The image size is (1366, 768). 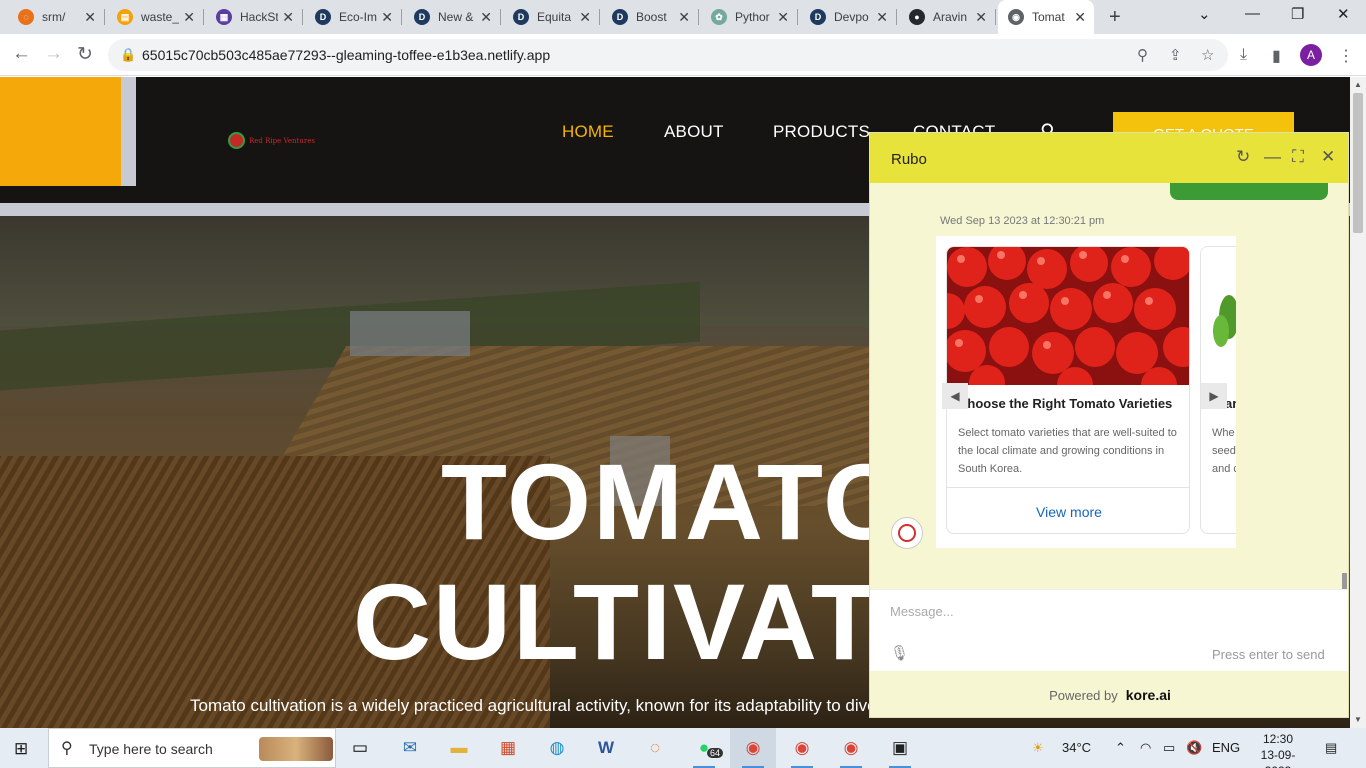 I want to click on chat-expand-icon: ⛶, so click(x=1298, y=157).